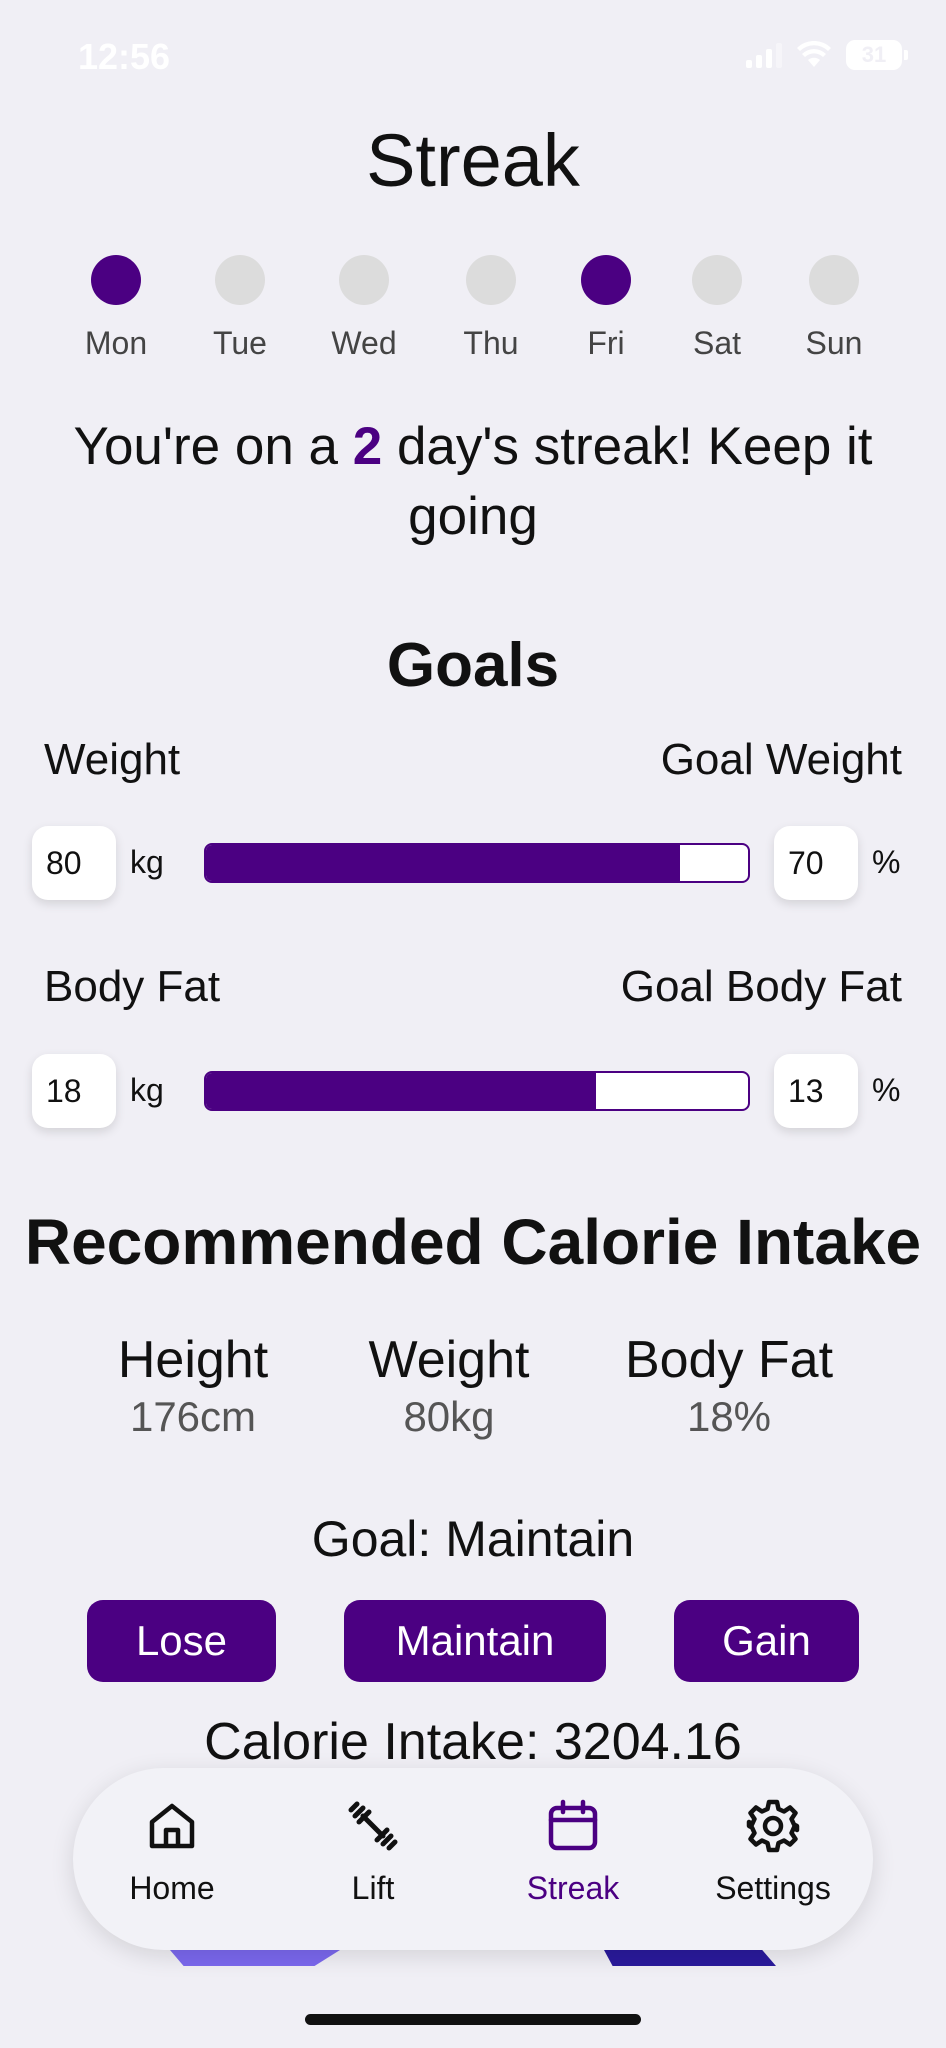 This screenshot has height=2048, width=946. I want to click on streak-count: 2, so click(367, 446).